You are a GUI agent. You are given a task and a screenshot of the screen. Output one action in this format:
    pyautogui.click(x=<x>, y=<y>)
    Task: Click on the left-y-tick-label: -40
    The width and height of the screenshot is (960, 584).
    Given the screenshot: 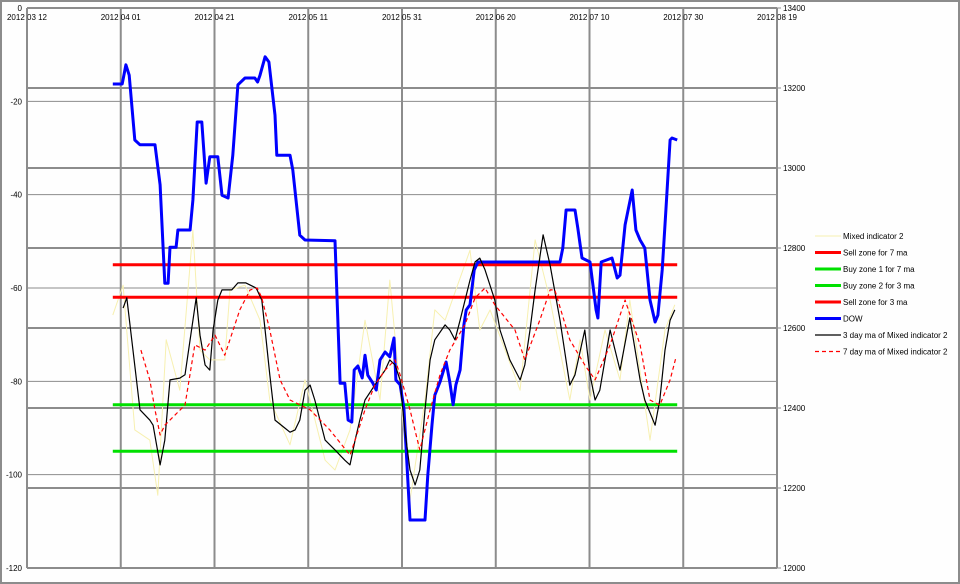 What is the action you would take?
    pyautogui.click(x=16, y=195)
    